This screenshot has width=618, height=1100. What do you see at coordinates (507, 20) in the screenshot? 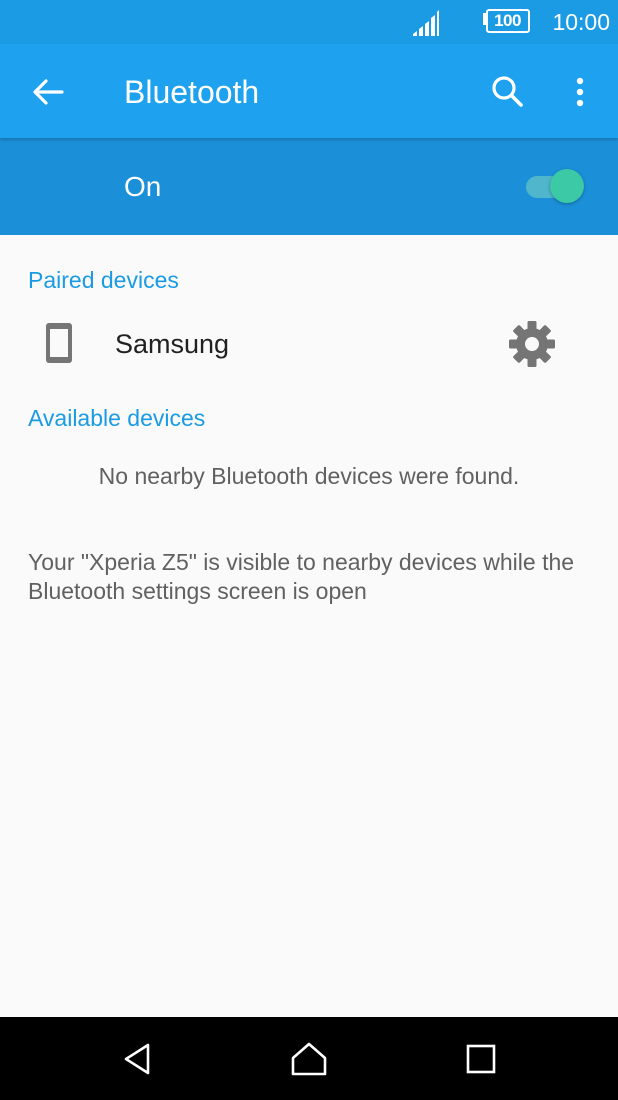
I see `battery-level: 100` at bounding box center [507, 20].